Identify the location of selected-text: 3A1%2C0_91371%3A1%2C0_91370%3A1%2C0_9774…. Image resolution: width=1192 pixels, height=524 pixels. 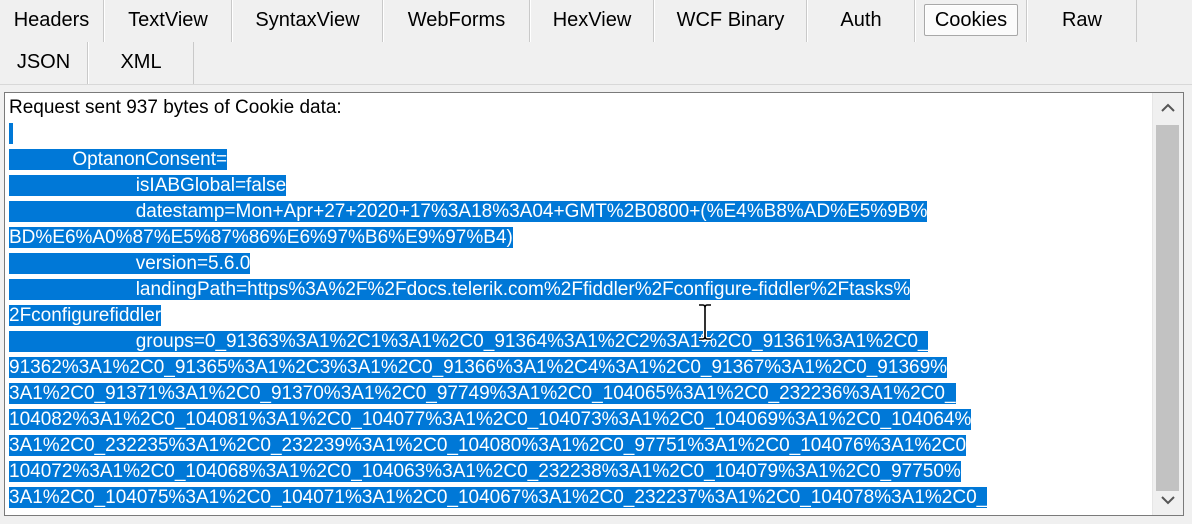
(482, 393).